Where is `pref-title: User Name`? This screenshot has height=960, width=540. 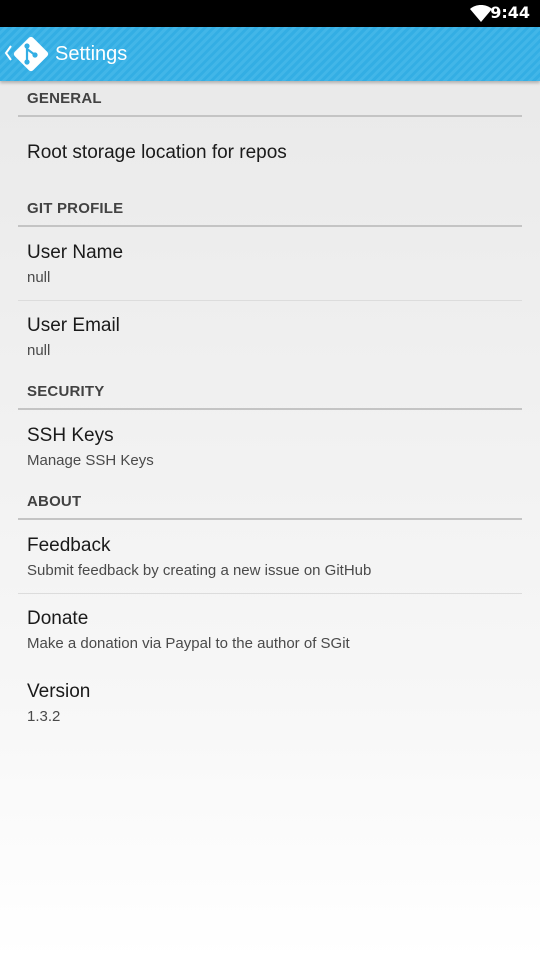
pref-title: User Name is located at coordinates (75, 252).